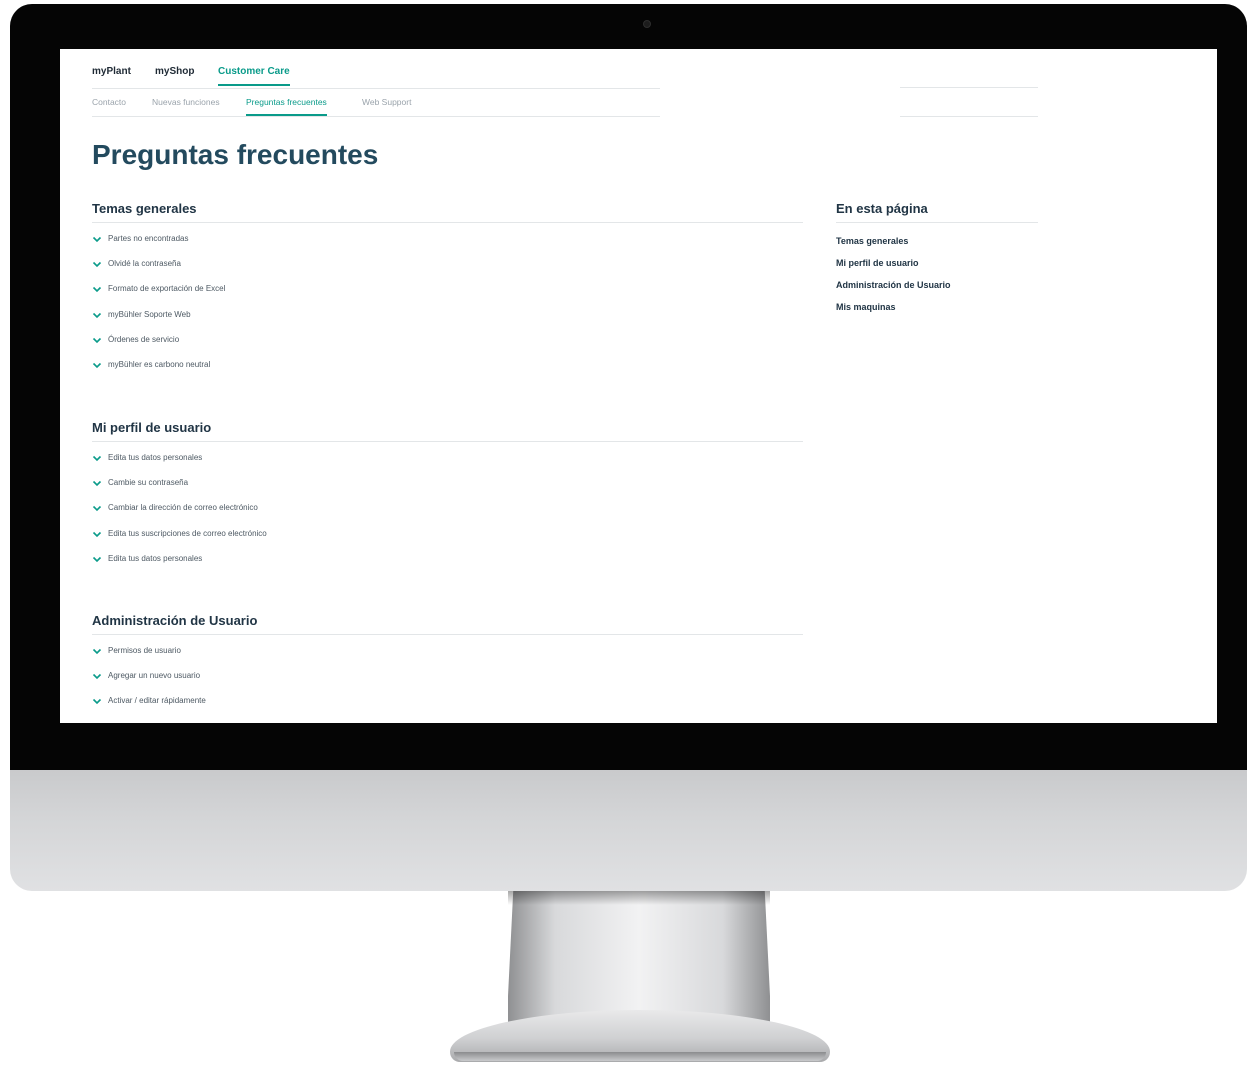 The height and width of the screenshot is (1065, 1247). What do you see at coordinates (376, 77) in the screenshot?
I see `top-navigation: myPlant myShop Customer Care` at bounding box center [376, 77].